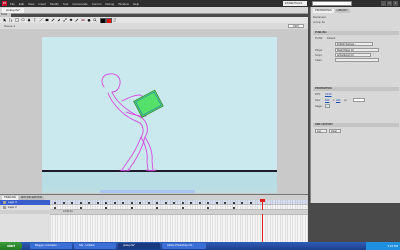 This screenshot has width=400, height=250. I want to click on taskbar-item-sai: SAI - Untitled, so click(95, 246).